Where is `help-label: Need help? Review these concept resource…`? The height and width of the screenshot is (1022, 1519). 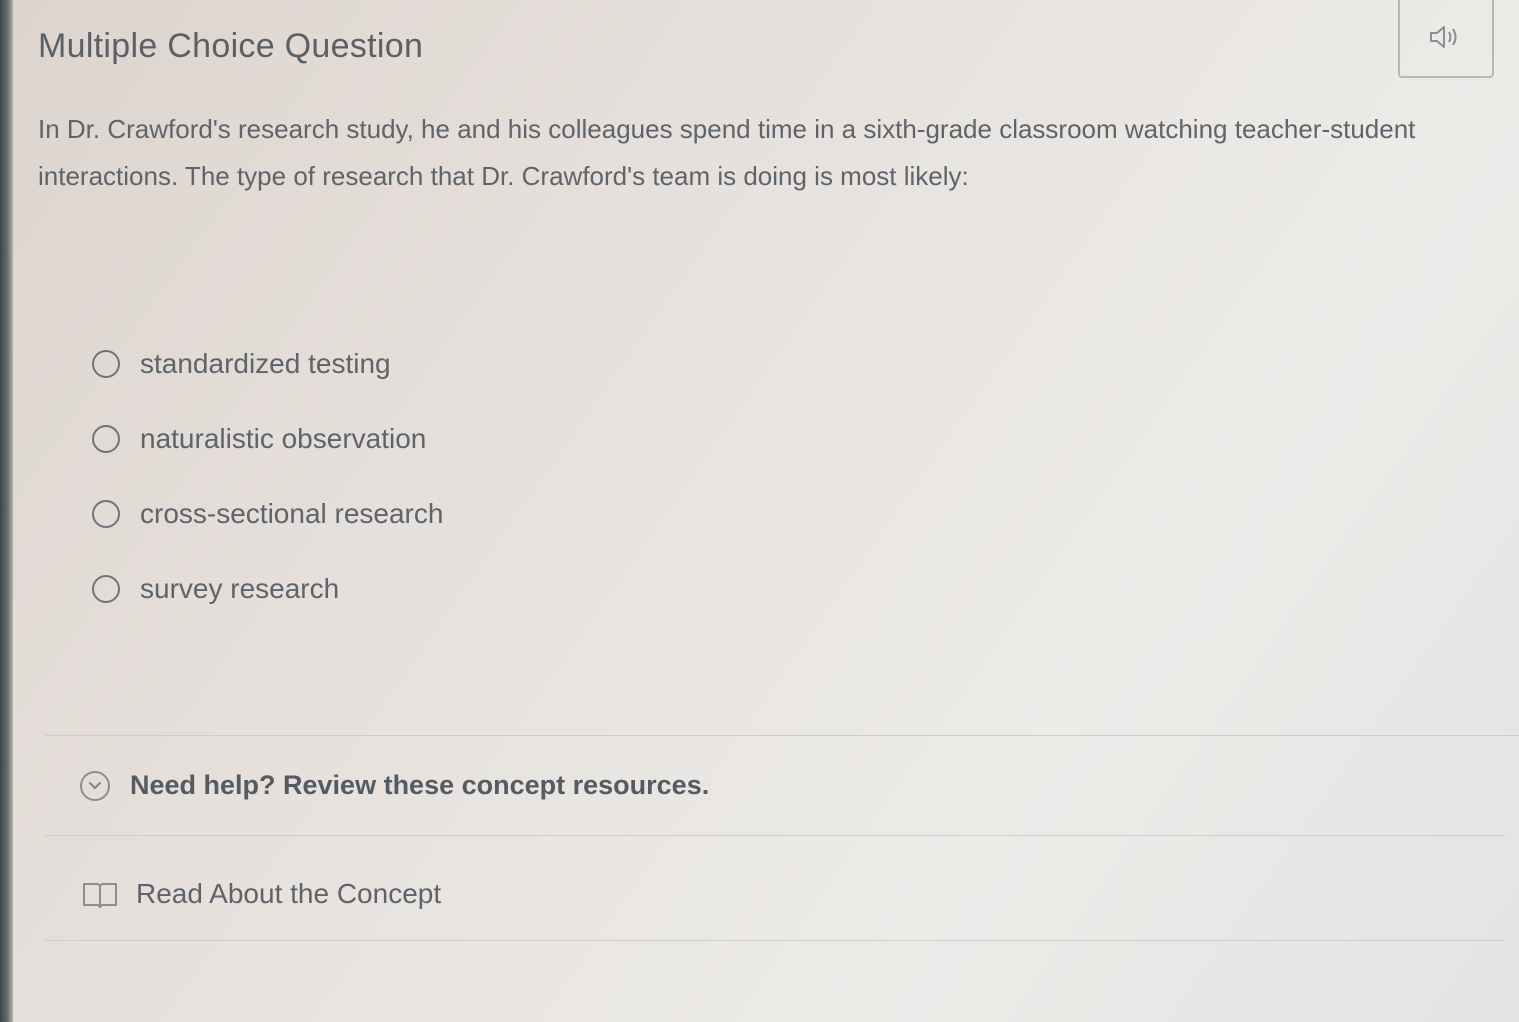 help-label: Need help? Review these concept resource… is located at coordinates (420, 785).